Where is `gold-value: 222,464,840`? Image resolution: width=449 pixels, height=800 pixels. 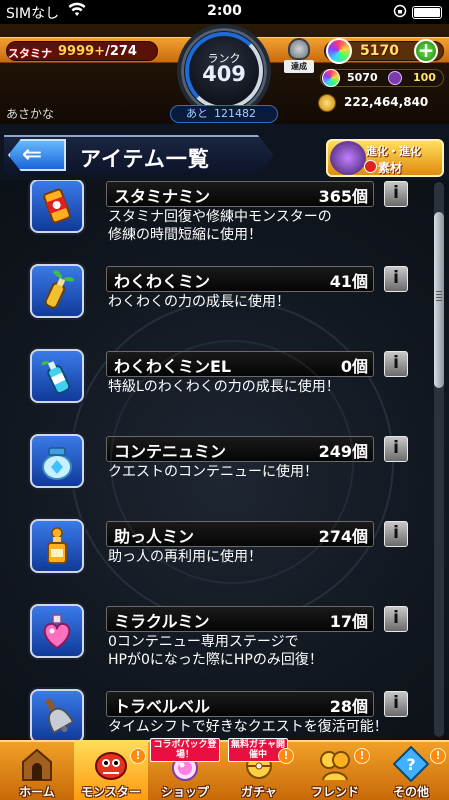
gold-value: 222,464,840 is located at coordinates (386, 102).